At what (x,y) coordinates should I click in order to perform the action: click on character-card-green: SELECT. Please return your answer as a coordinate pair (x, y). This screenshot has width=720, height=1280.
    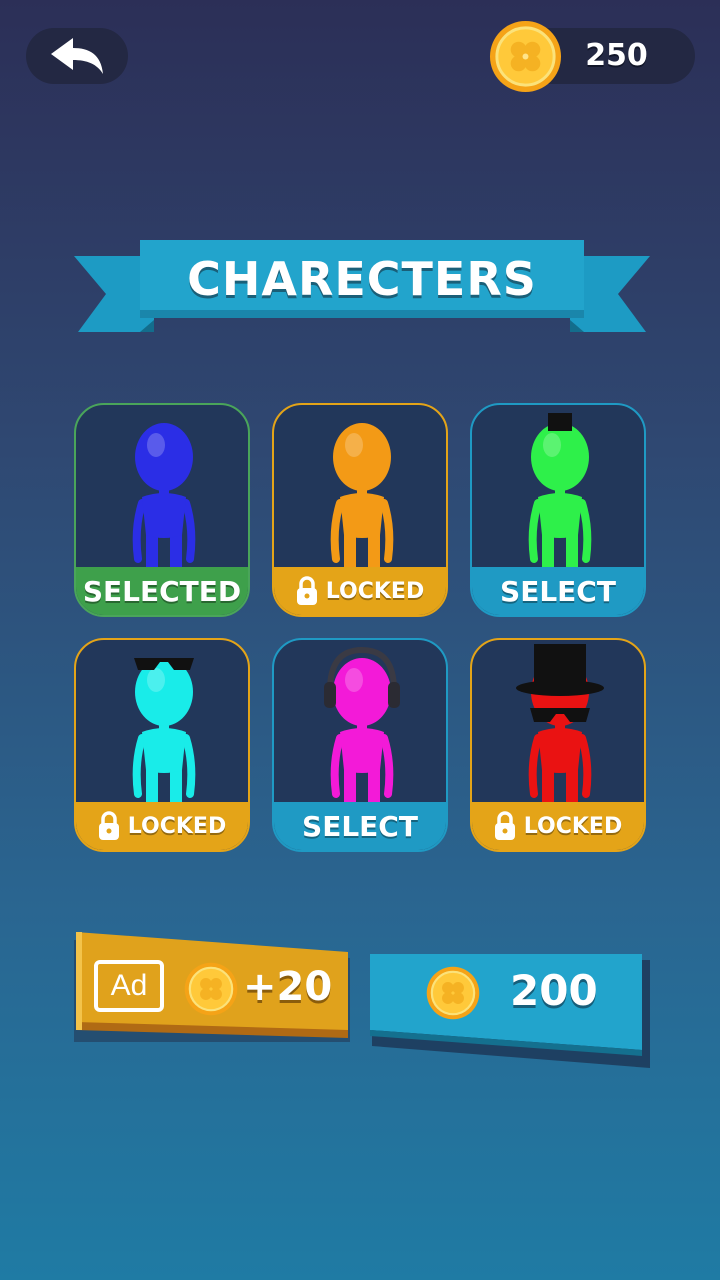
    Looking at the image, I should click on (558, 510).